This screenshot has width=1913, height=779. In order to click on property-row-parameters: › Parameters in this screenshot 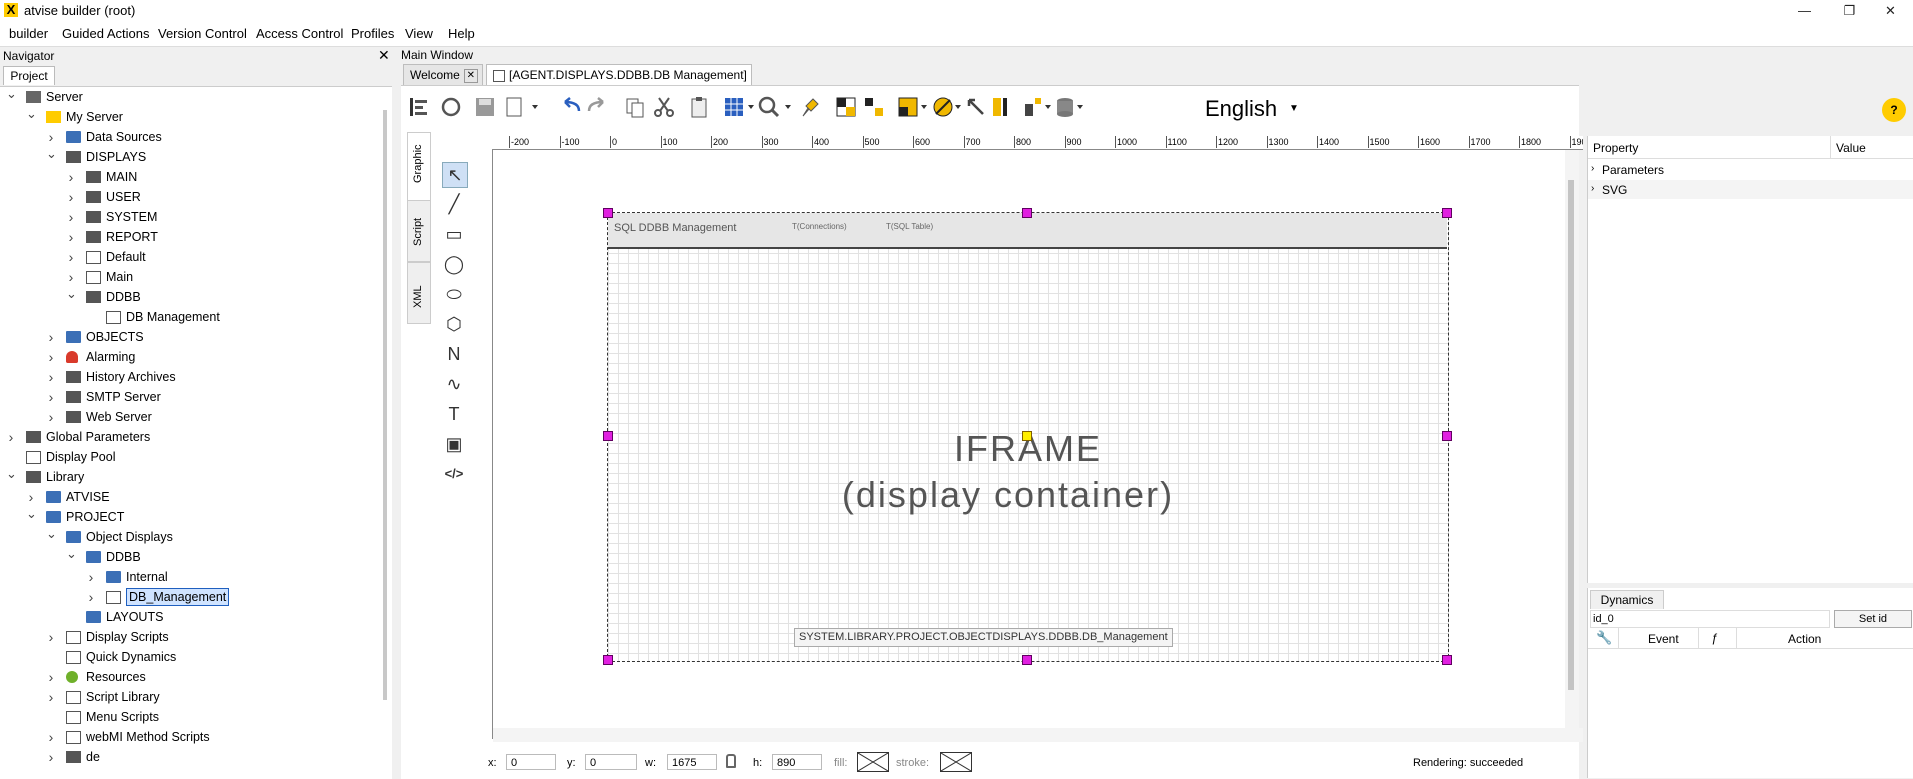, I will do `click(1750, 169)`.